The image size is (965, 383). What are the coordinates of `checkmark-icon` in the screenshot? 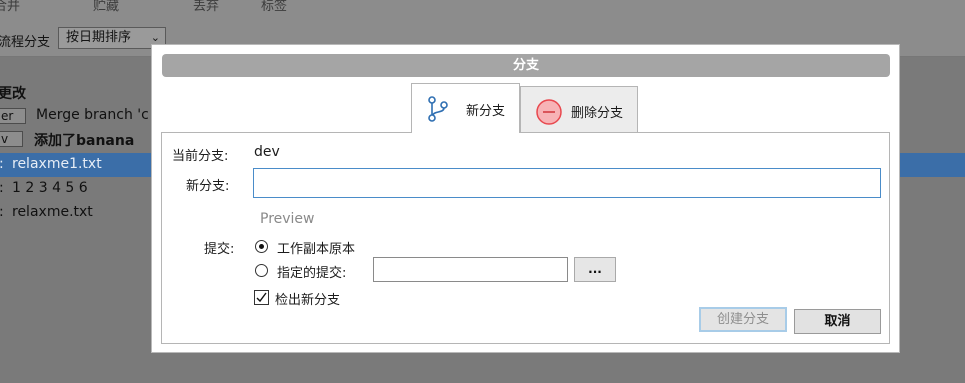 It's located at (261, 297).